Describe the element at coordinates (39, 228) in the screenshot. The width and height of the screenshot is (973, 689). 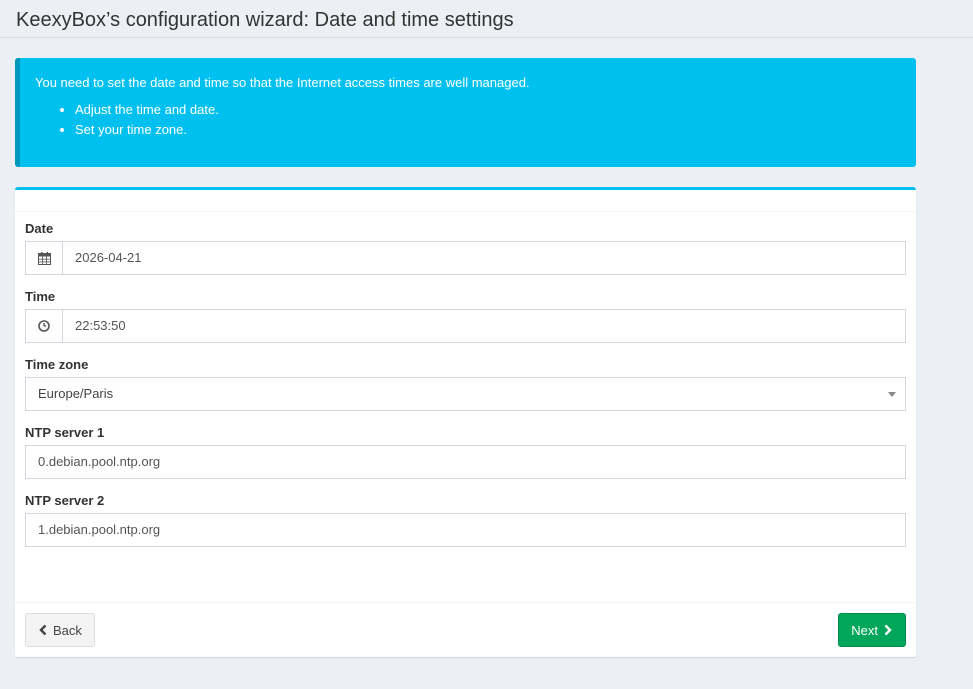
I see `date-label: Date` at that location.